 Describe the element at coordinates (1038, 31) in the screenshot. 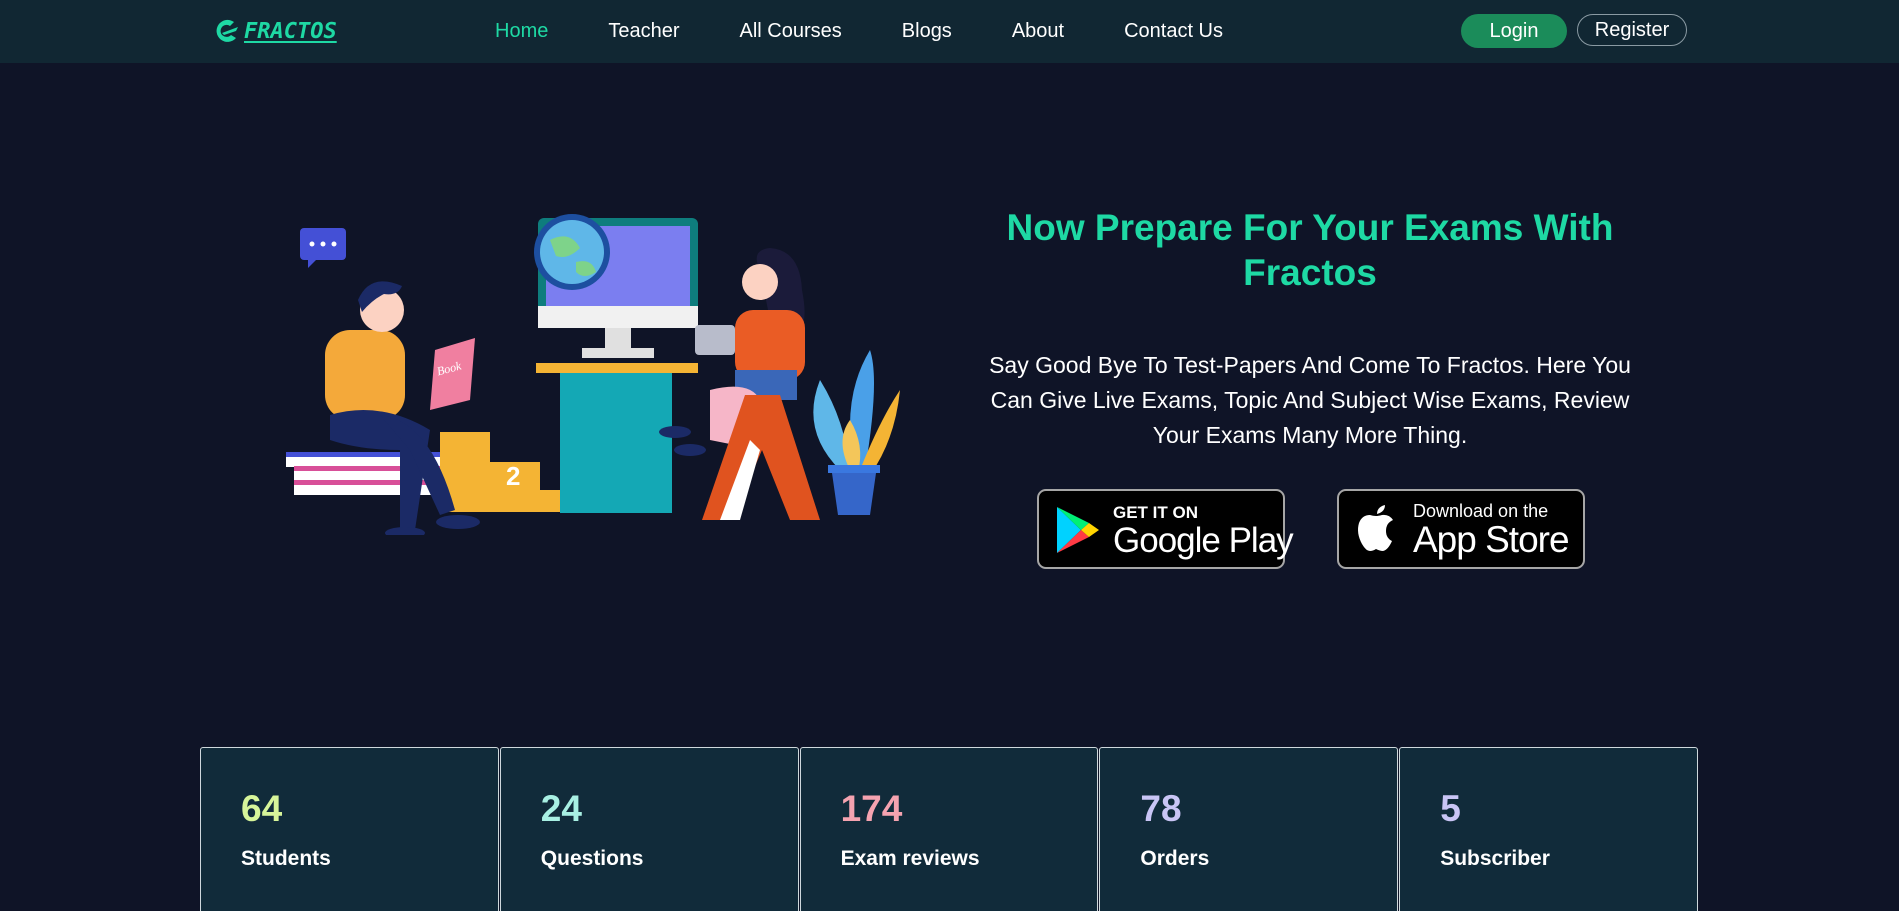

I see `nav-about: About` at that location.